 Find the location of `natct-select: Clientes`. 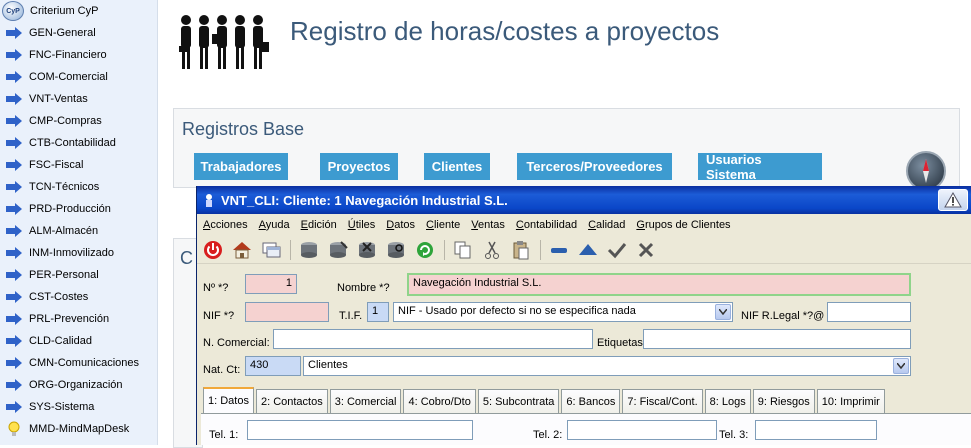

natct-select: Clientes is located at coordinates (607, 366).